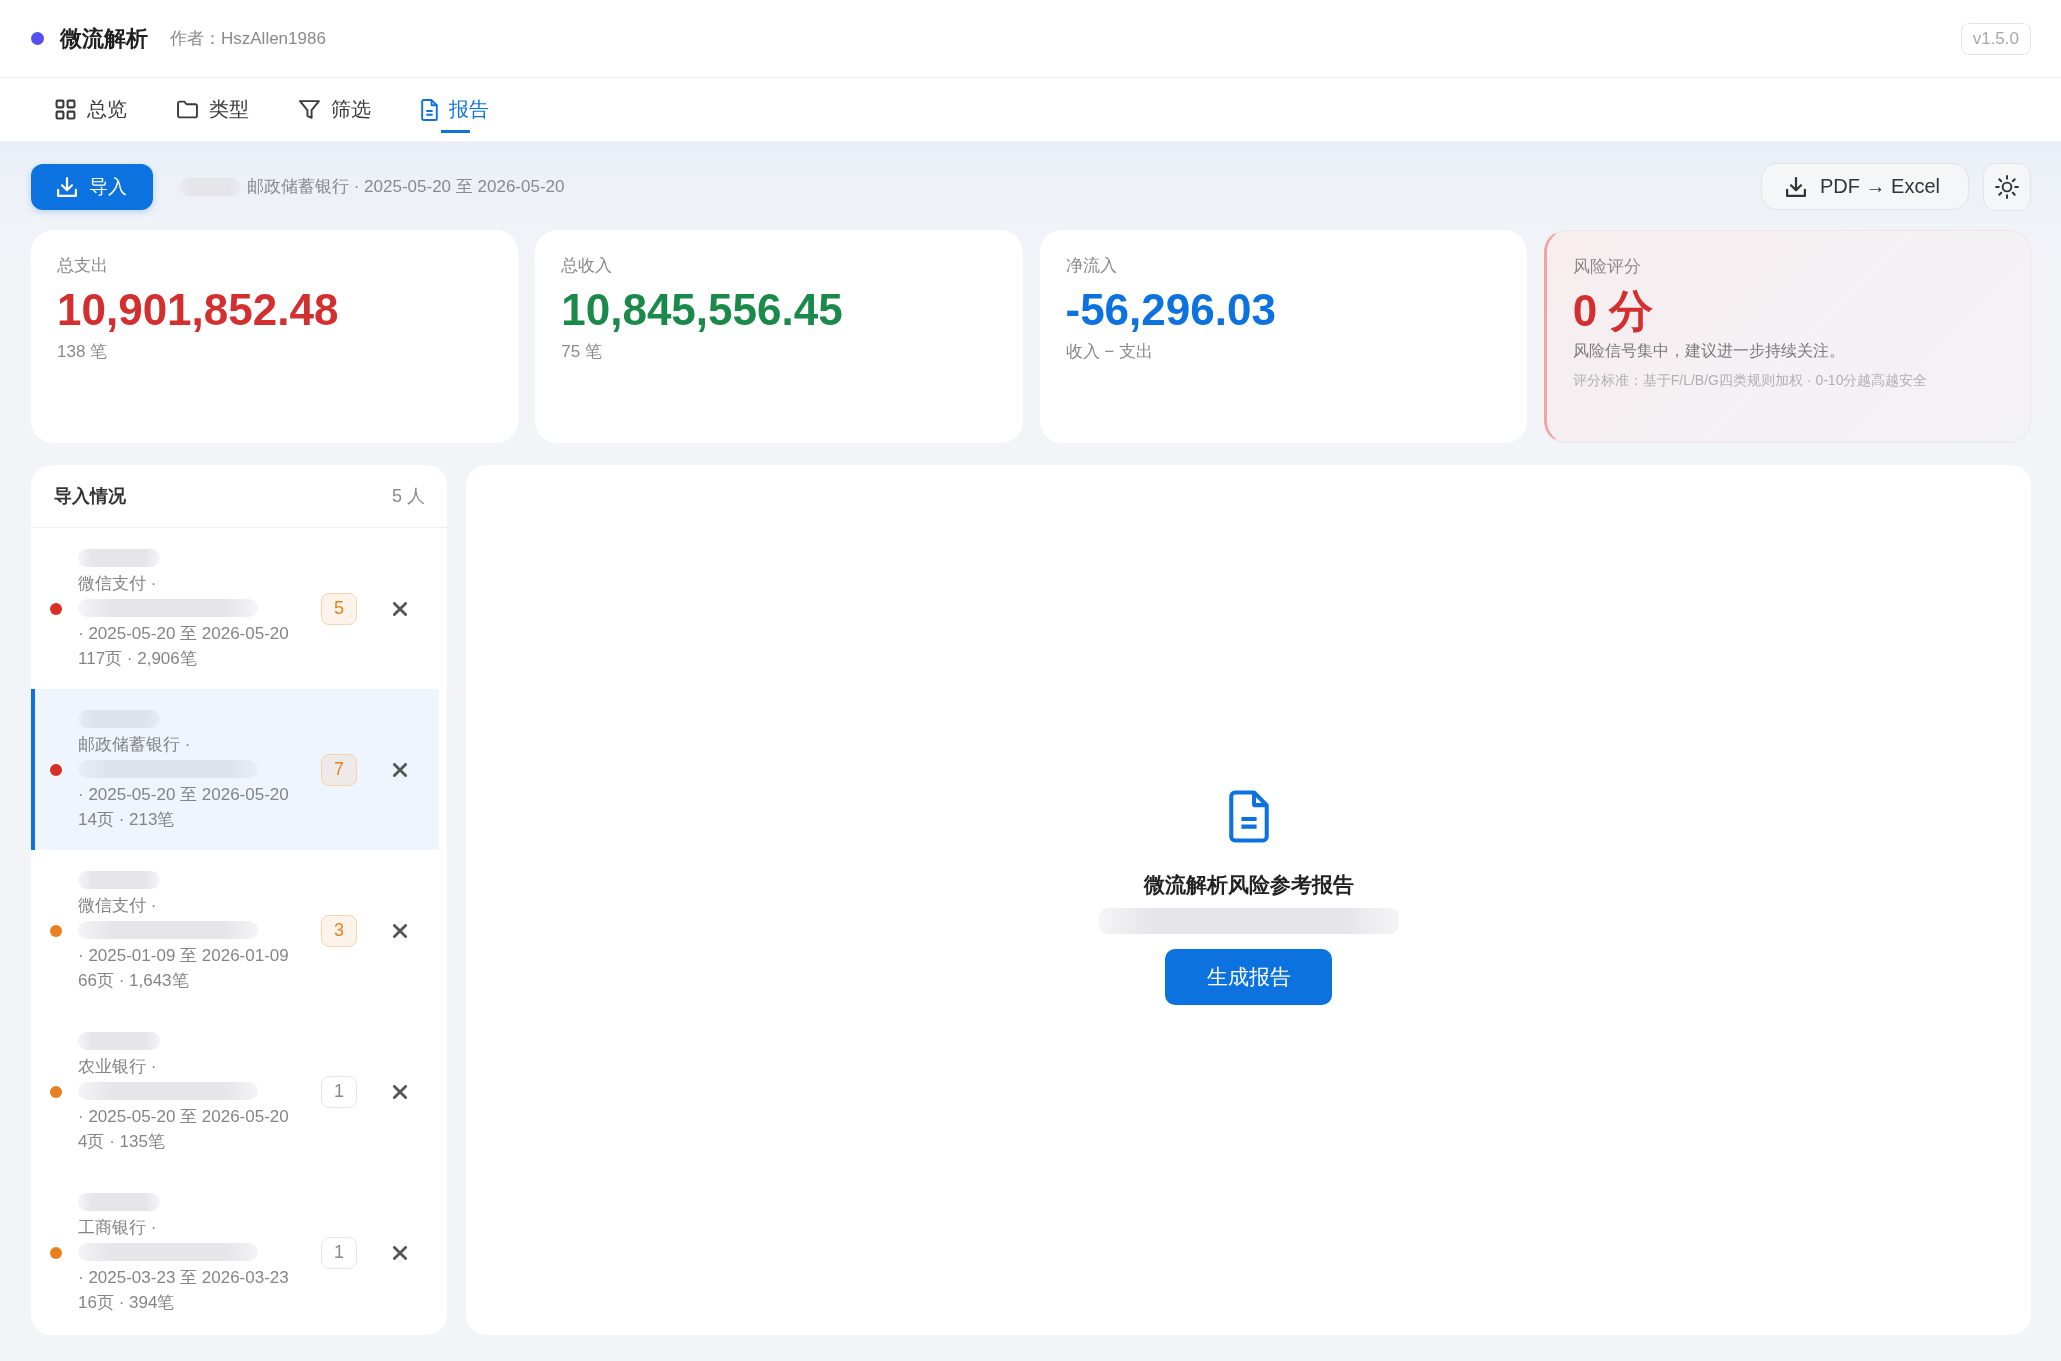 Image resolution: width=2061 pixels, height=1361 pixels. Describe the element at coordinates (117, 1228) in the screenshot. I see `source-text: 工商银行 ·` at that location.